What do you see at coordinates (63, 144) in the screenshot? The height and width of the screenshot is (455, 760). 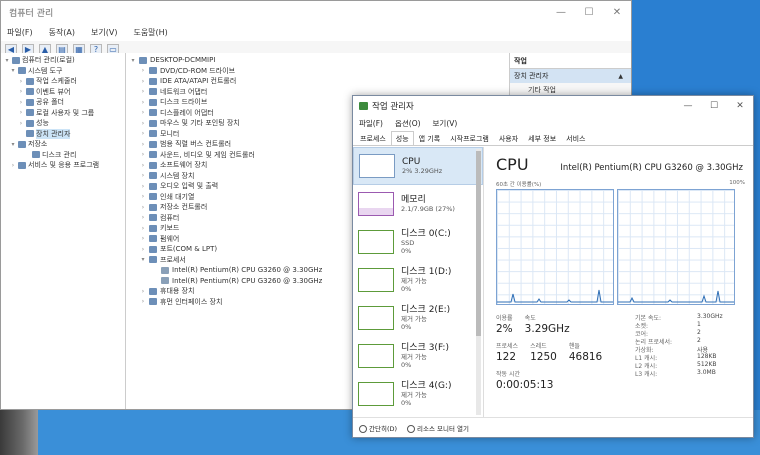 I see `tree-node-storage: ▾ 저장소` at bounding box center [63, 144].